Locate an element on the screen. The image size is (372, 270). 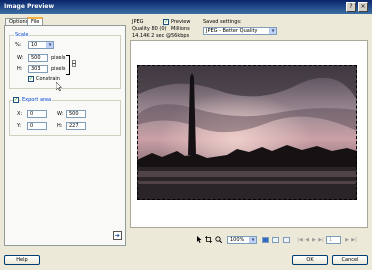
export-area-label: Export area is located at coordinates (37, 100).